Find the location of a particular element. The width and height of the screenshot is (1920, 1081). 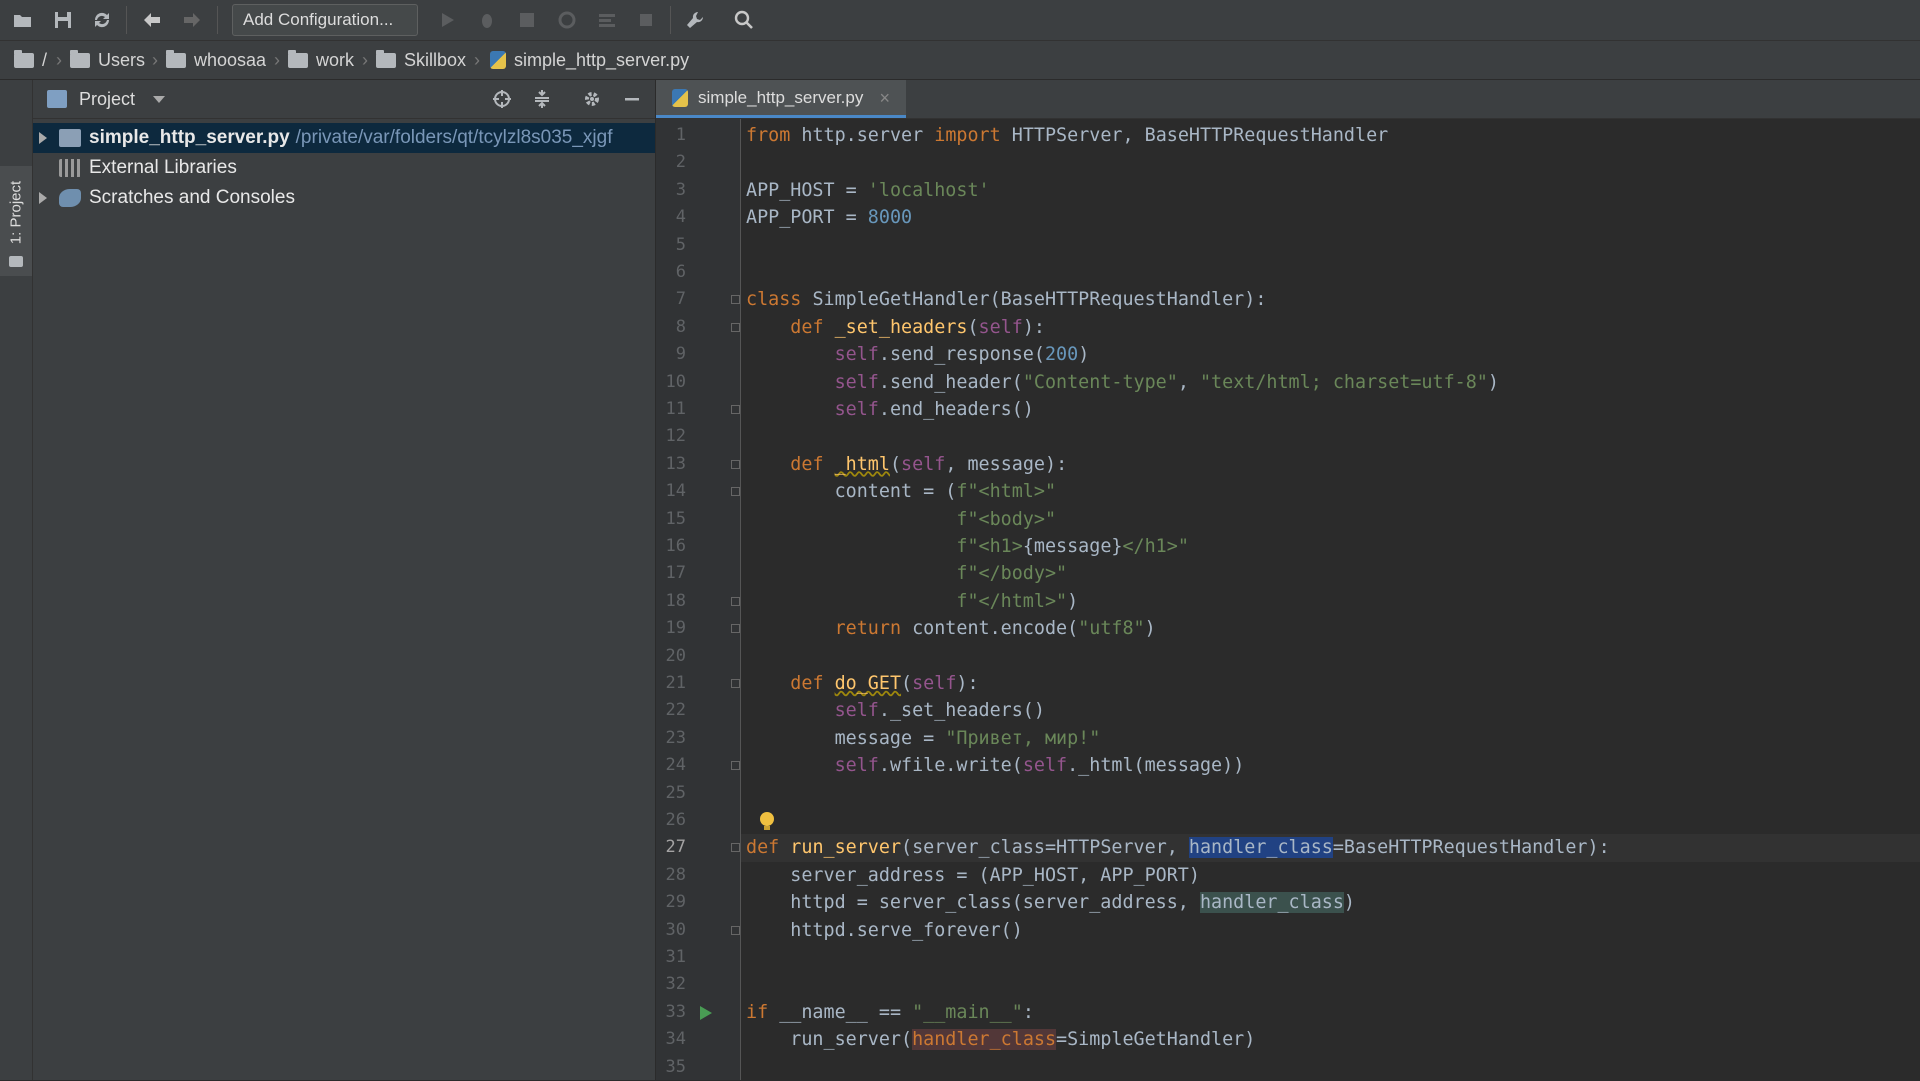

locate-target-icon is located at coordinates (502, 99).